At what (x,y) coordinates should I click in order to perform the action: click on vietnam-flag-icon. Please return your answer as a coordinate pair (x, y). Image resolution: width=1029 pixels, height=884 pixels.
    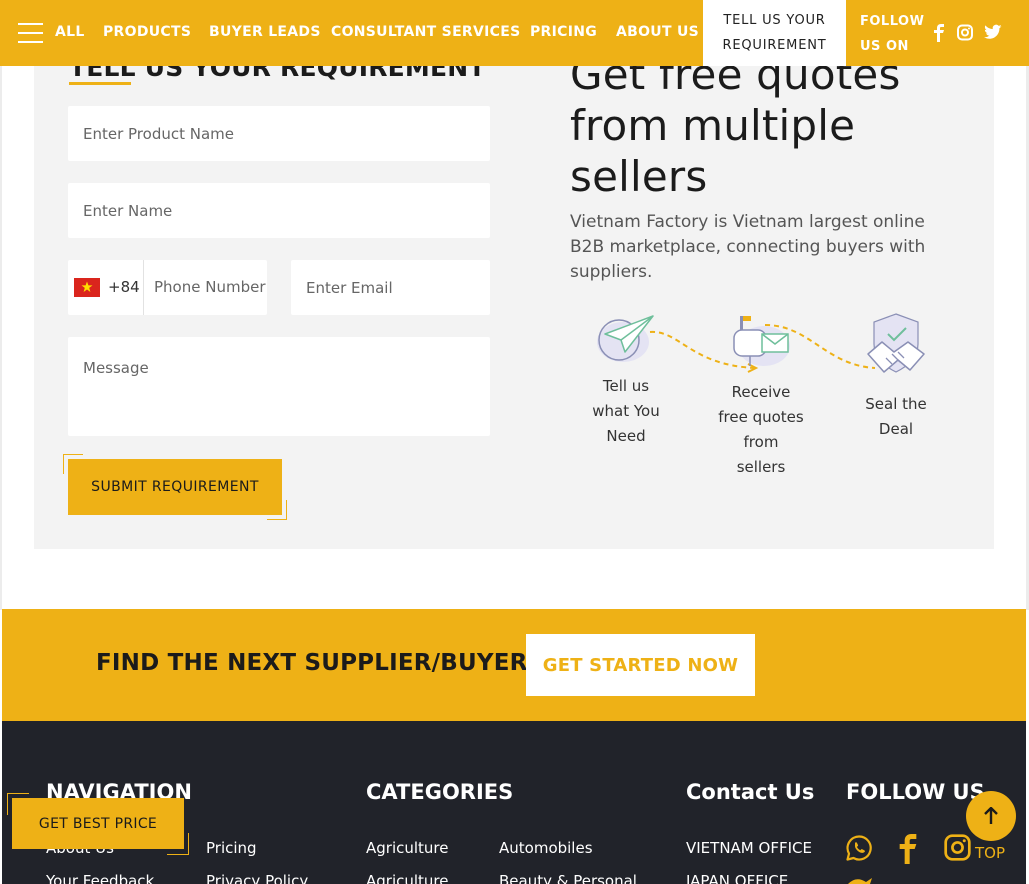
    Looking at the image, I should click on (87, 287).